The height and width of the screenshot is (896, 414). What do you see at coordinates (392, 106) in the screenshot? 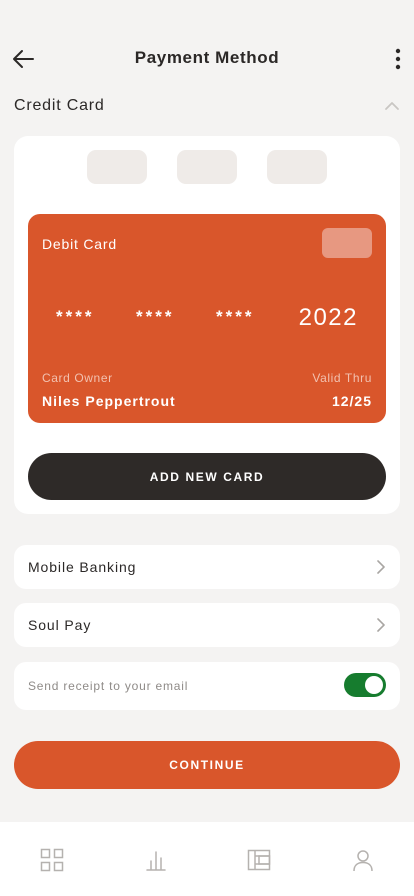
I see `chevron-up-icon` at bounding box center [392, 106].